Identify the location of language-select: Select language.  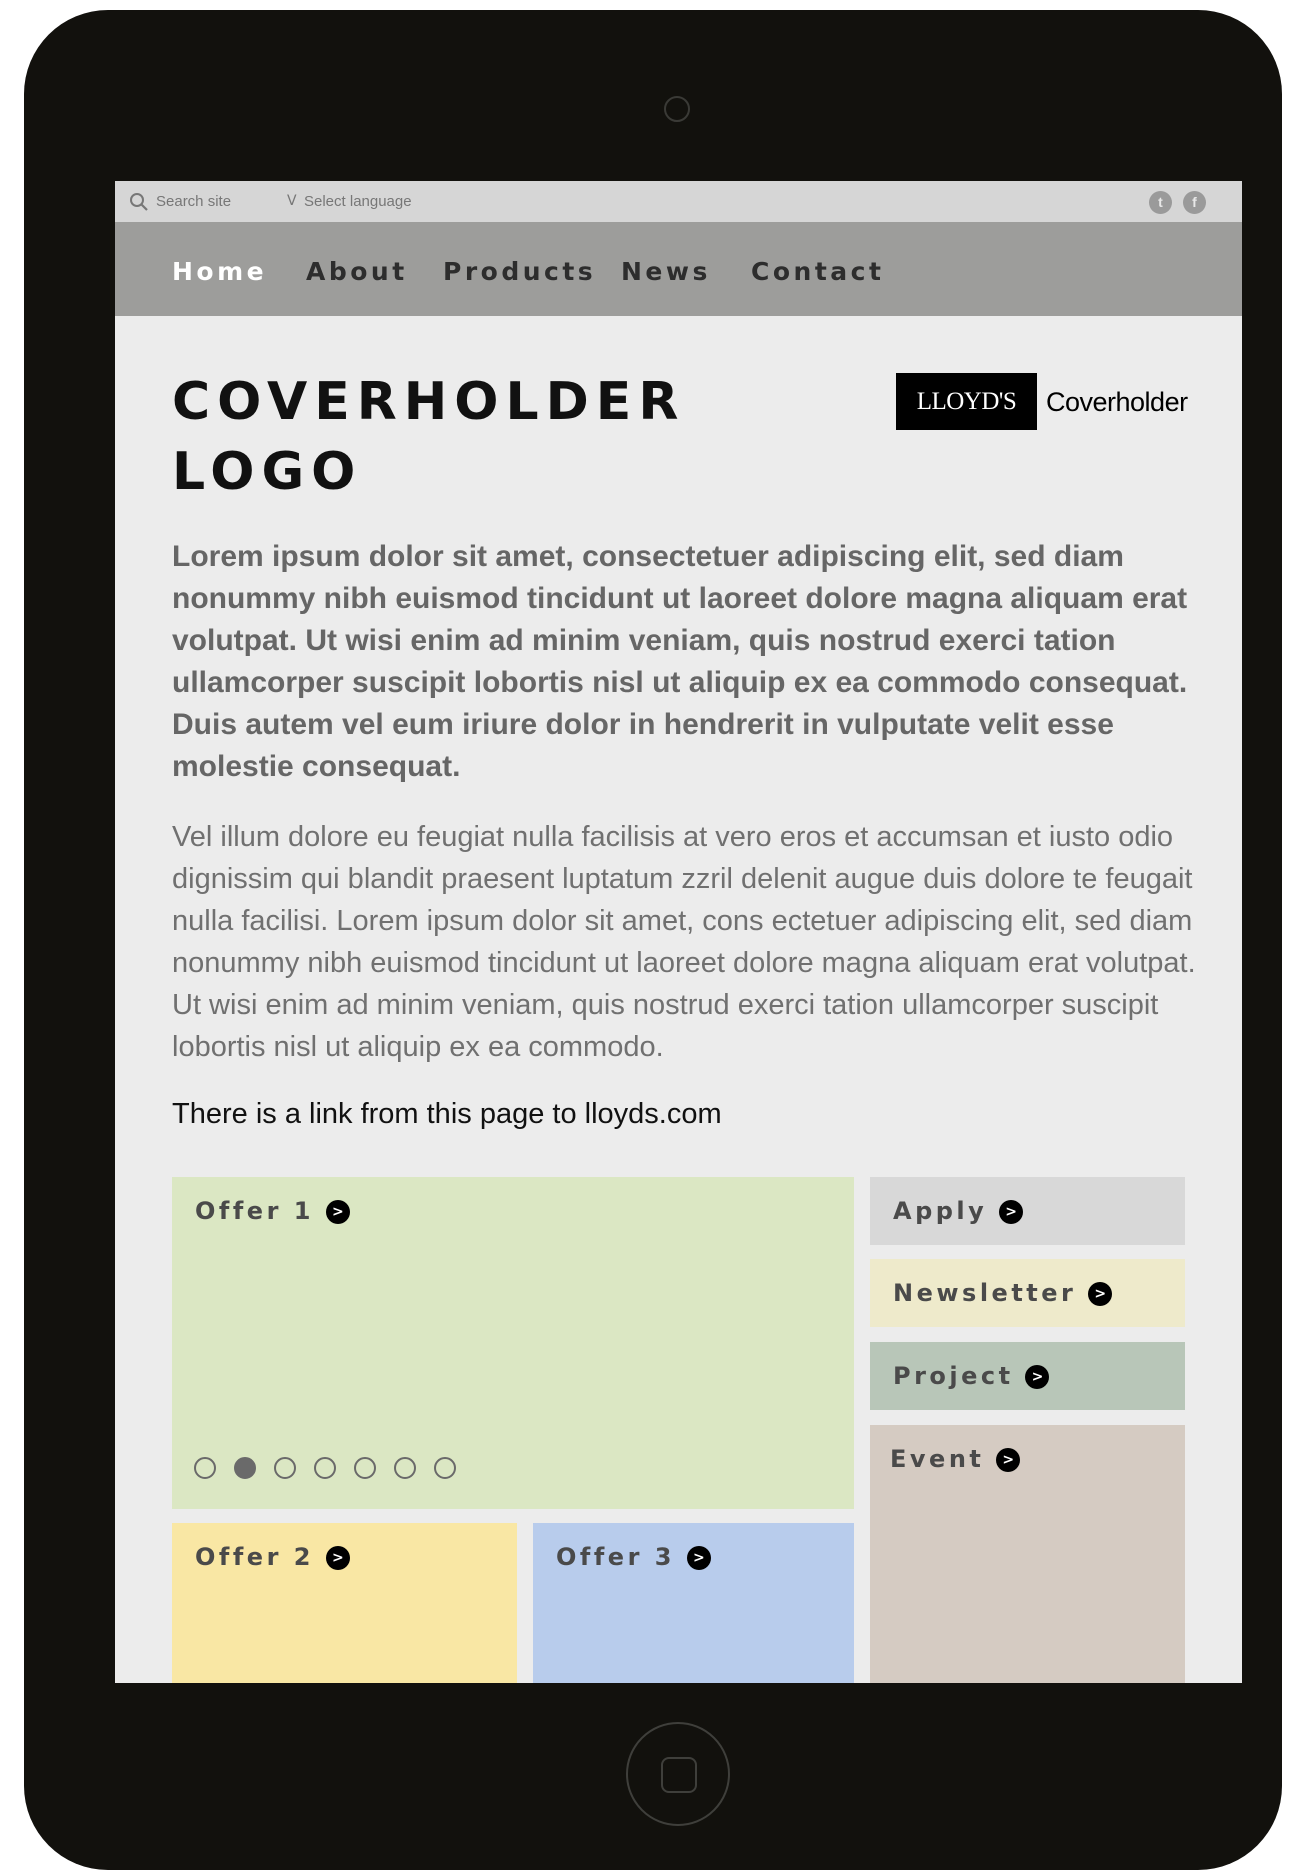
(358, 201).